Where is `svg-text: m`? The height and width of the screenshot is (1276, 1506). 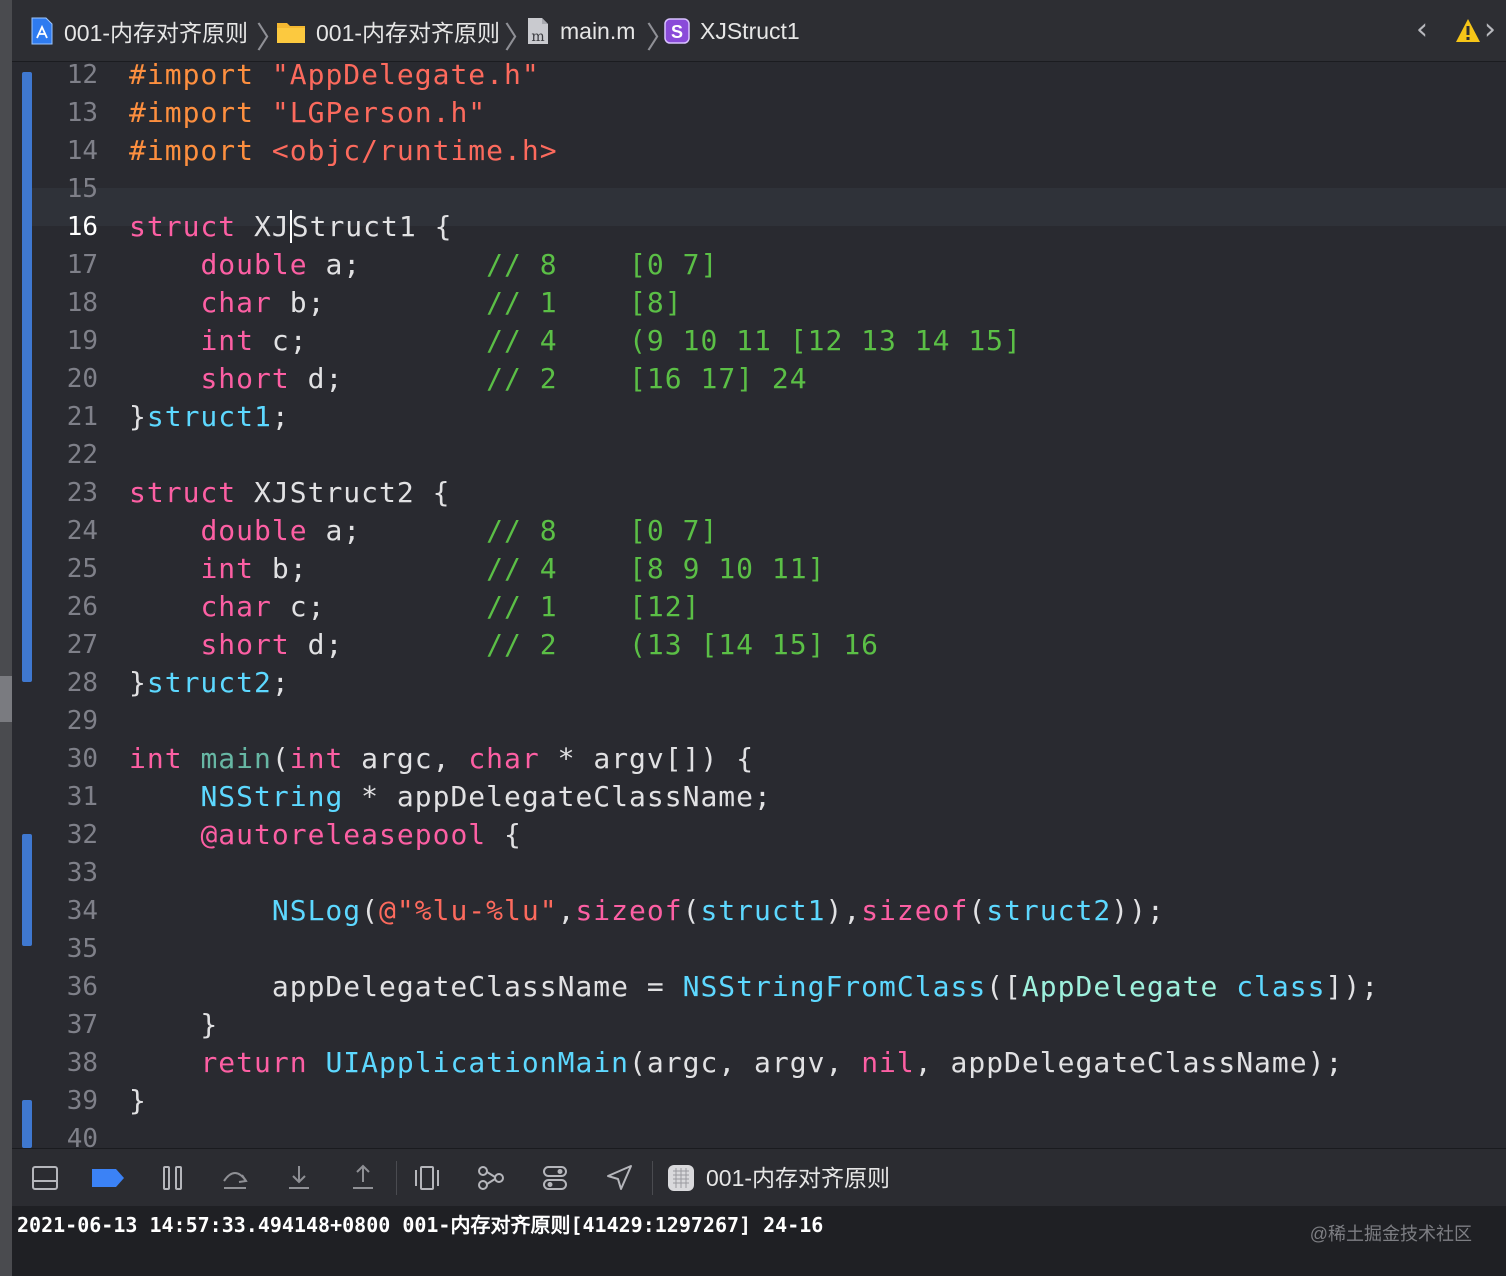 svg-text: m is located at coordinates (537, 37).